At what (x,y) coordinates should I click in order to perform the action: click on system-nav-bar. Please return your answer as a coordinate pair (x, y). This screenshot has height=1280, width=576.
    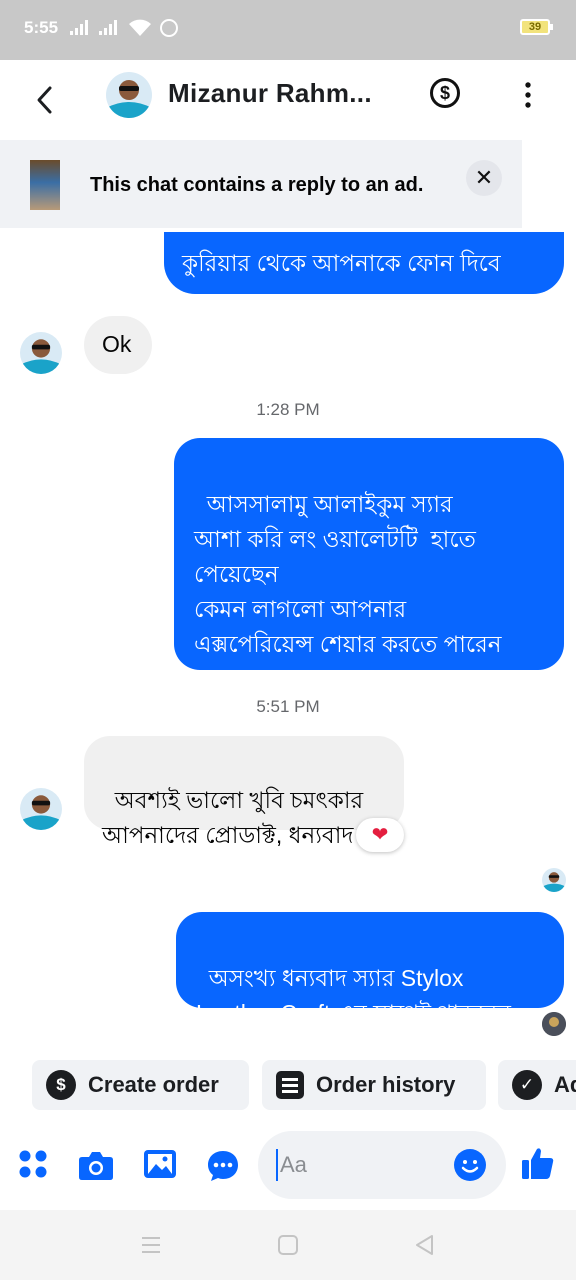
    Looking at the image, I should click on (288, 1245).